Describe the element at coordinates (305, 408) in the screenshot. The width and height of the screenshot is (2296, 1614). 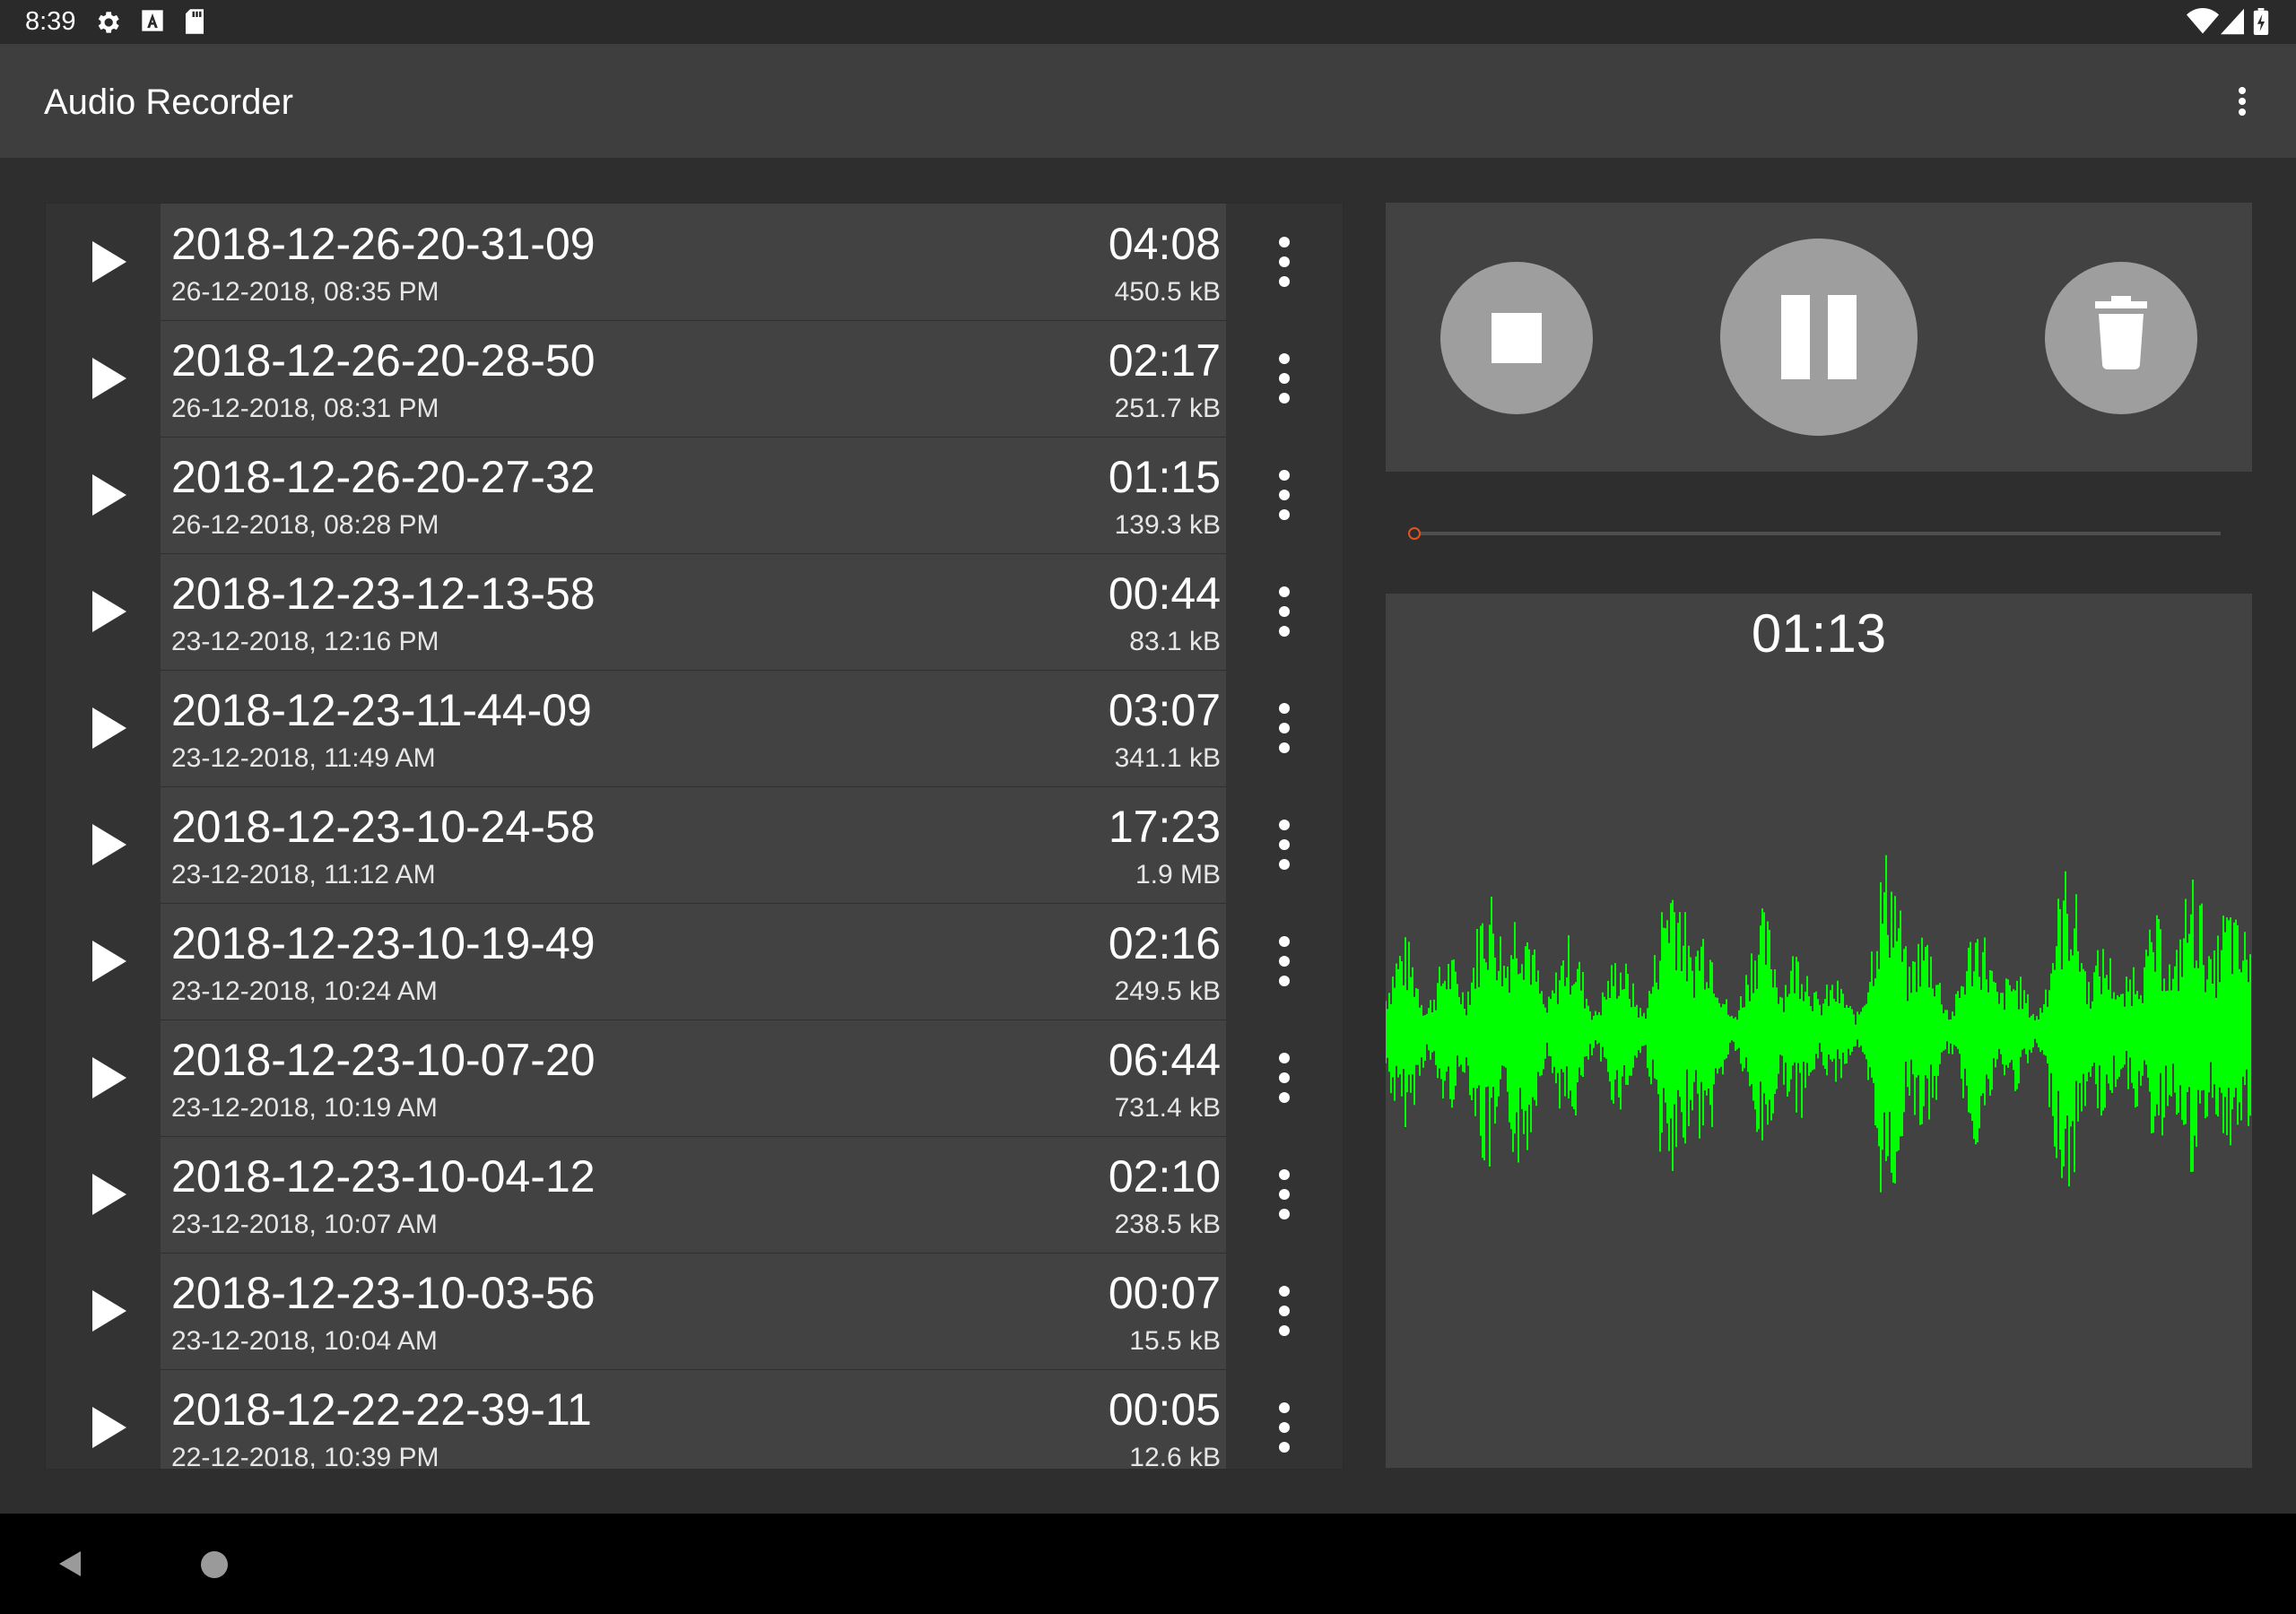
I see `recording-date: 26-12-2018, 08:31 PM` at that location.